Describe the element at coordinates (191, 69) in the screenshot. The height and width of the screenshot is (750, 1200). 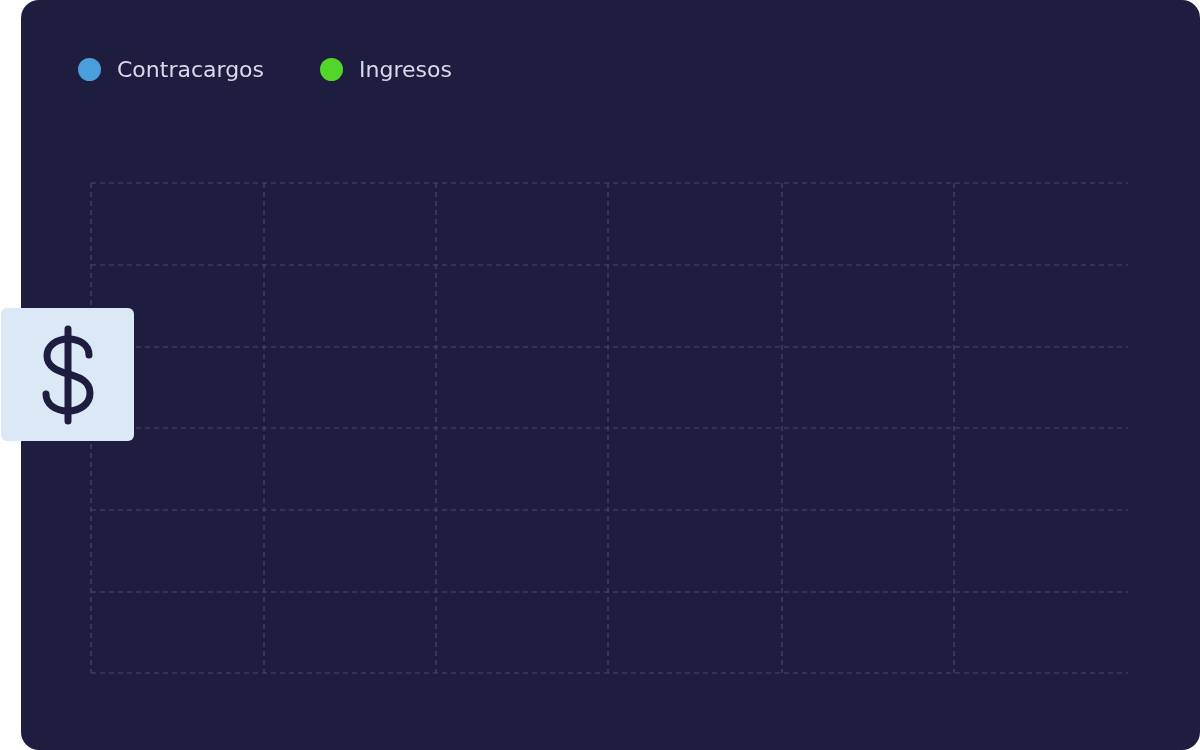
I see `legend-label: Contracargos` at that location.